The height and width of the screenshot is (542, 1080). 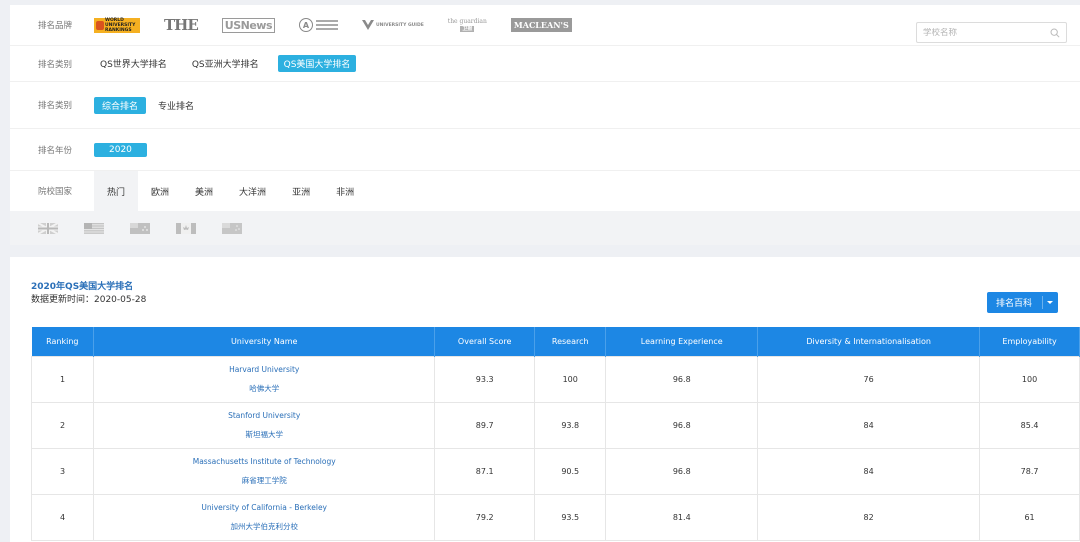 I want to click on the-rankings-logo: THE, so click(x=181, y=25).